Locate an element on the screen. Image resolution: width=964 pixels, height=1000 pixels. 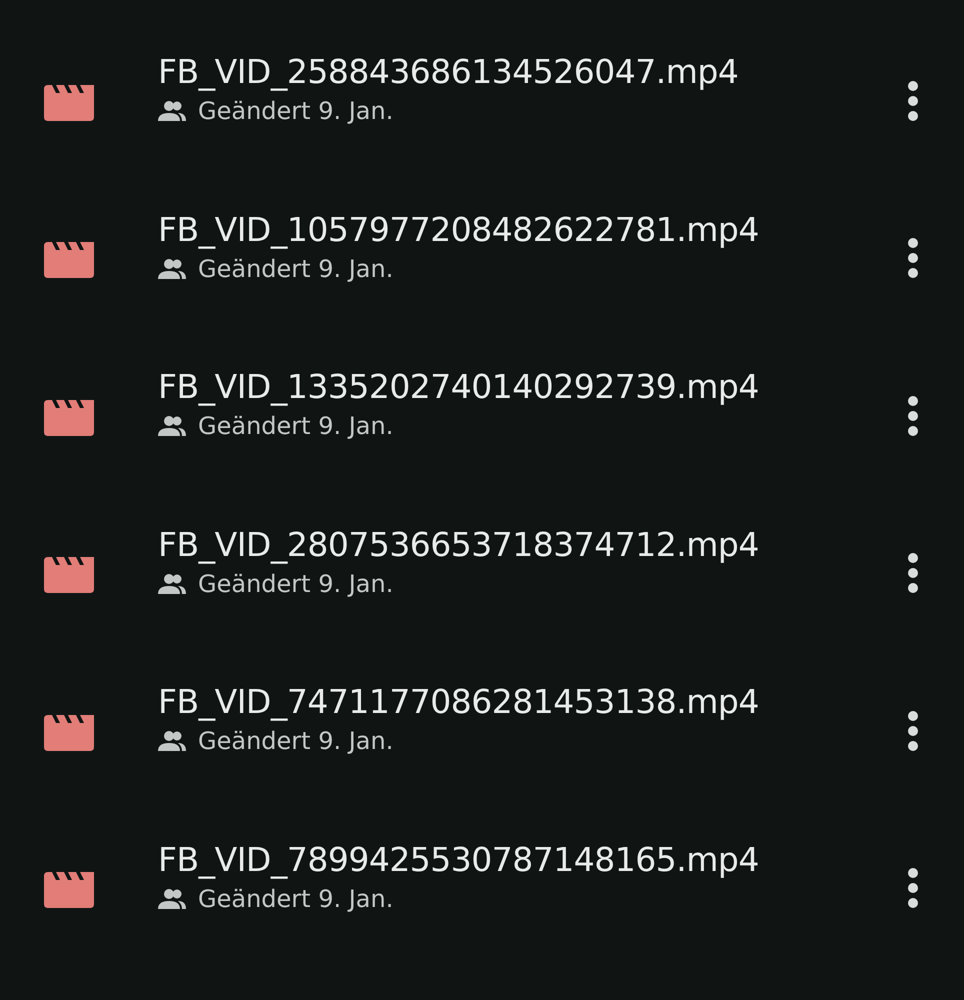
file-name: FB_VID_2807536653718374712.mp4 is located at coordinates (459, 544).